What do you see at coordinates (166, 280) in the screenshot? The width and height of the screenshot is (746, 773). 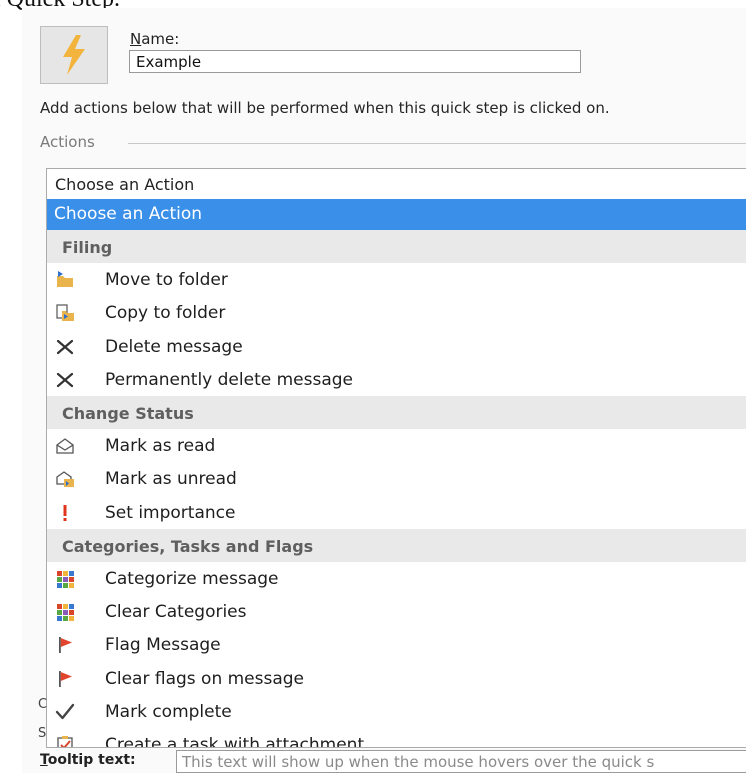 I see `option-label: Move to folder` at bounding box center [166, 280].